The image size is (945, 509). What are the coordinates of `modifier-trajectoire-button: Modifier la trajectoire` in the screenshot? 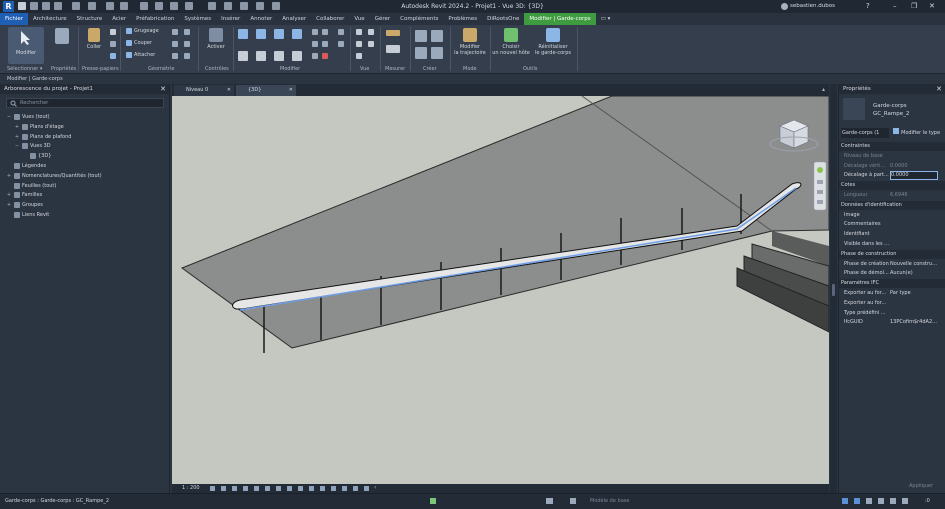 It's located at (470, 42).